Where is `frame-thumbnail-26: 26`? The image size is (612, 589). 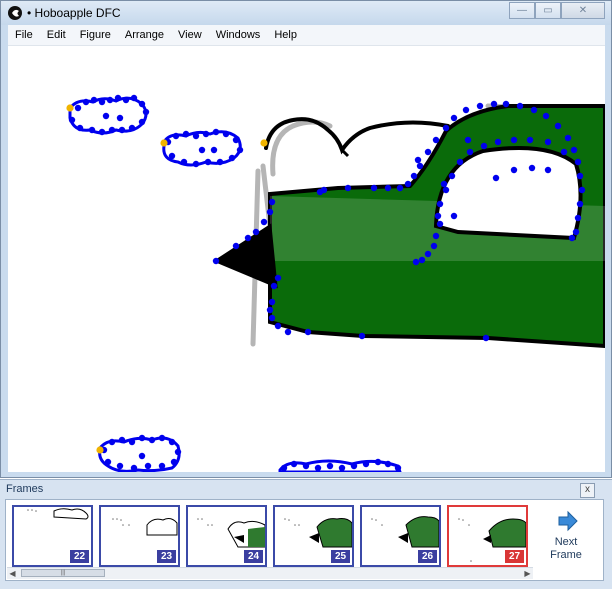
frame-thumbnail-26: 26 is located at coordinates (400, 536).